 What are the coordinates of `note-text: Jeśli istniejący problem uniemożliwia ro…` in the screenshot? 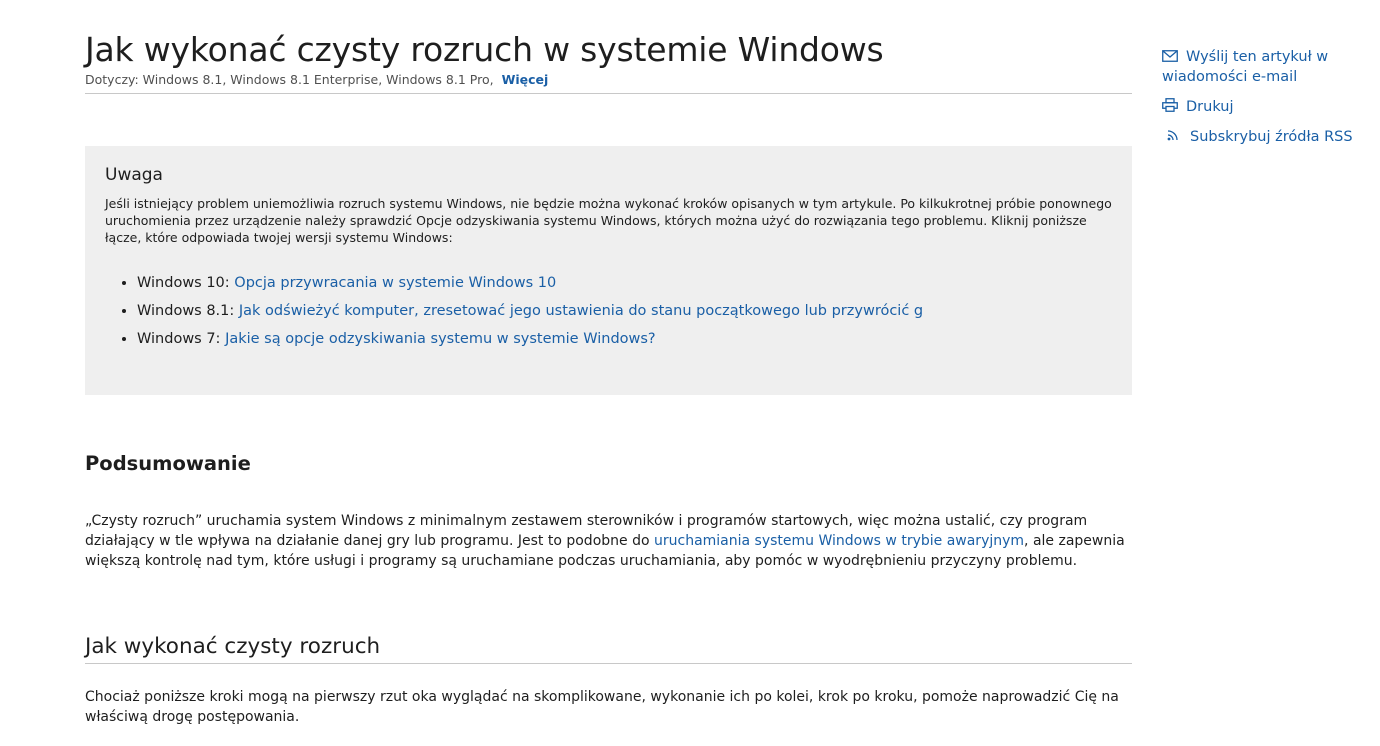 It's located at (608, 220).